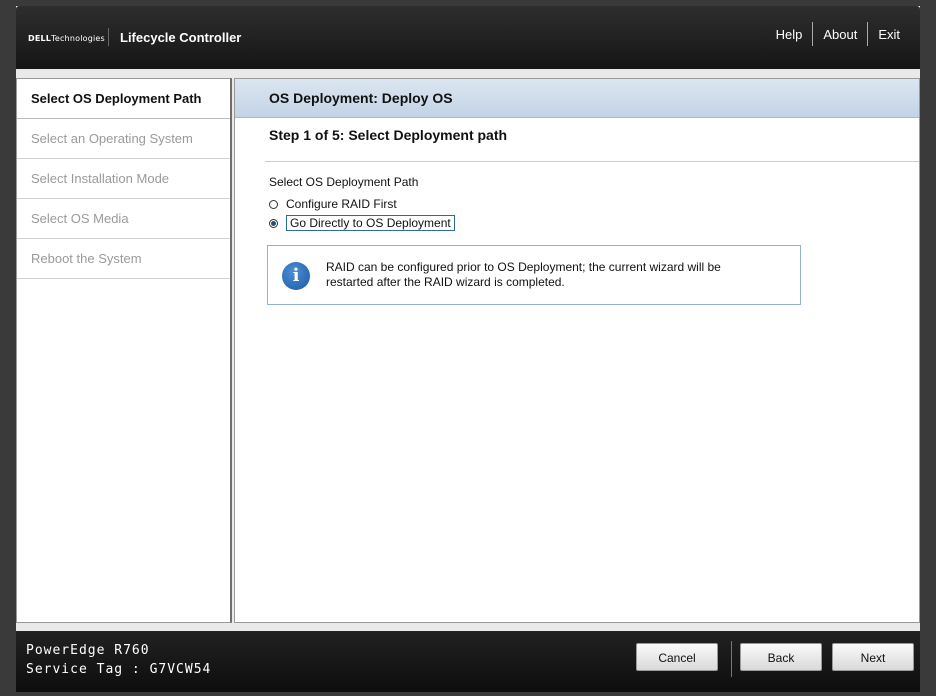  I want to click on sidebar-item-select-os-deployment-path: Select OS Deployment Path, so click(123, 99).